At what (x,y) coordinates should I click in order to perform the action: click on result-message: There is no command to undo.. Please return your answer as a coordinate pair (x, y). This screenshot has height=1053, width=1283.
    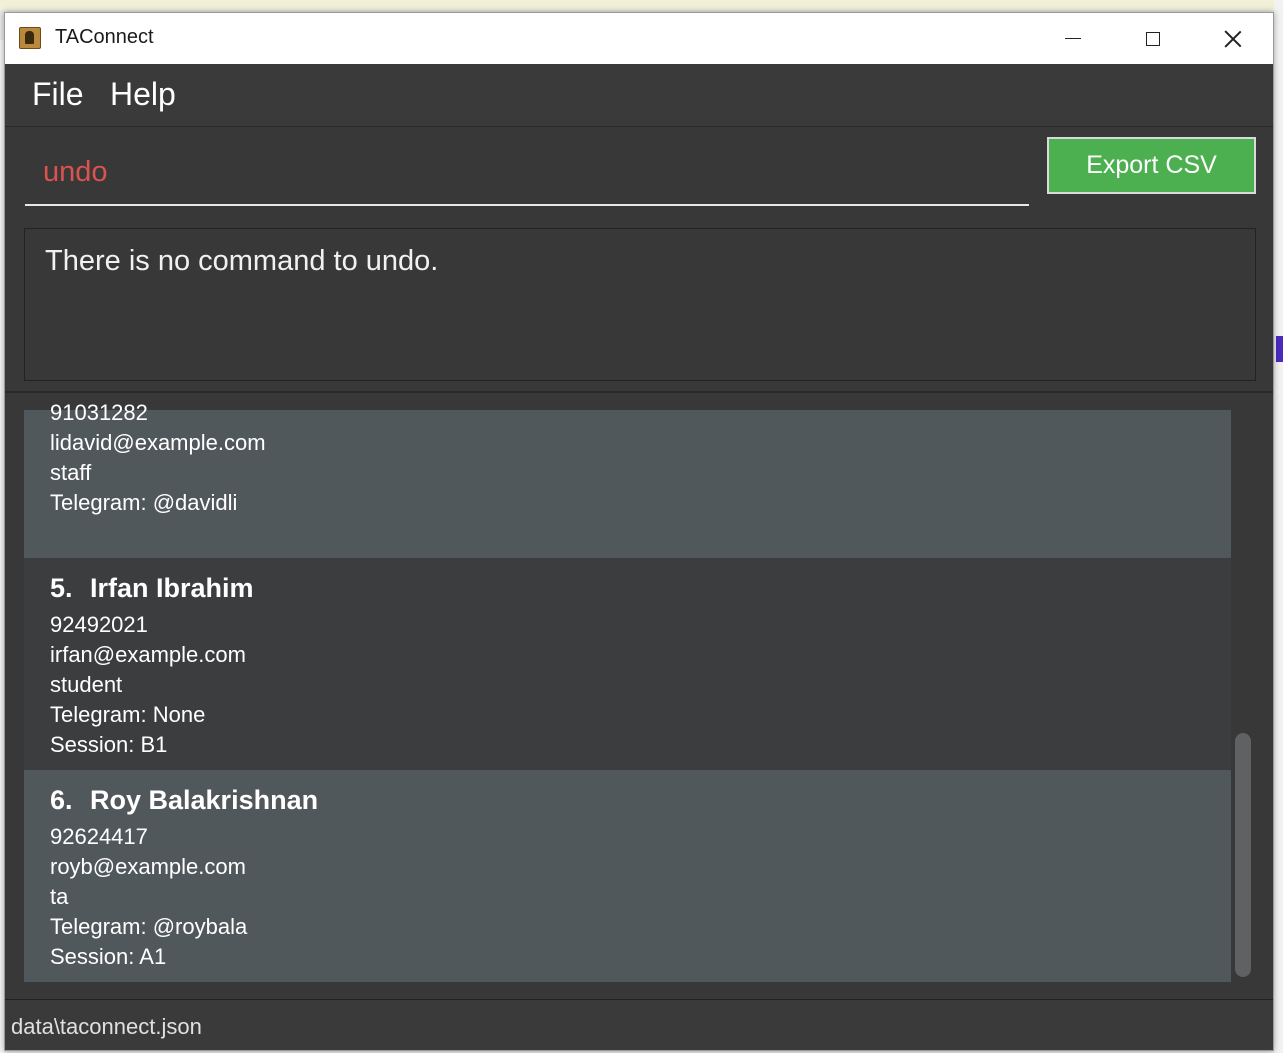
    Looking at the image, I should click on (242, 261).